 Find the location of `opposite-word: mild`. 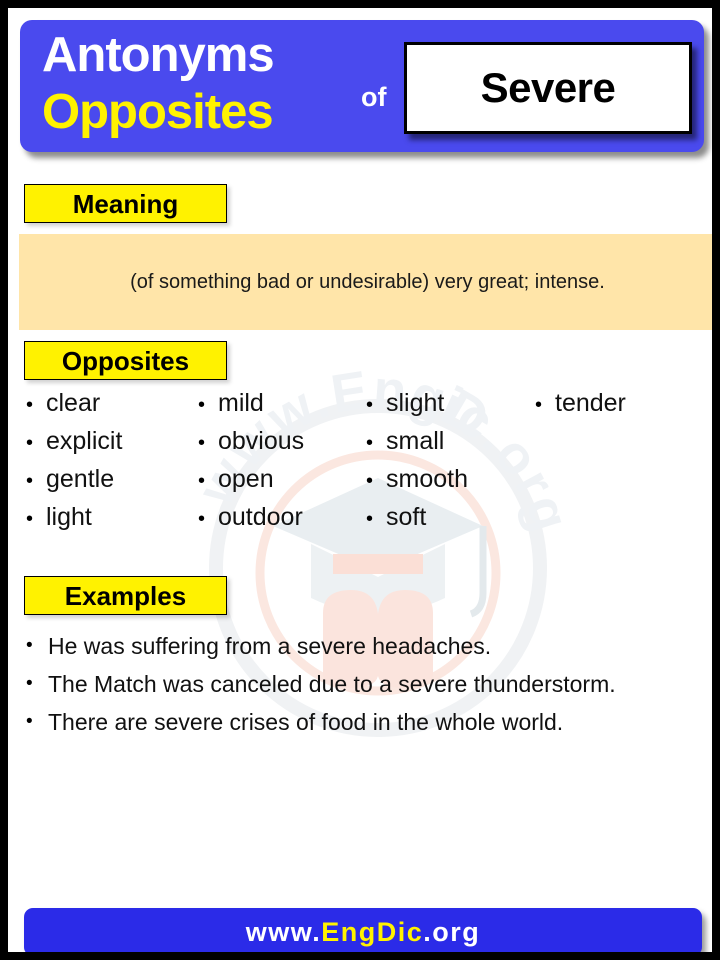

opposite-word: mild is located at coordinates (241, 403).